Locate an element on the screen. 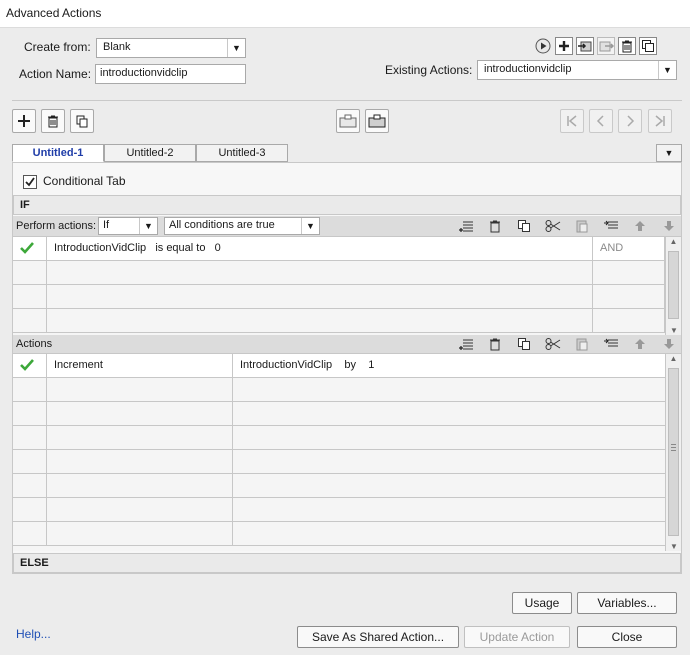 The image size is (690, 655). table-row: Increment IntroductionVidClip by 1 is located at coordinates (339, 366).